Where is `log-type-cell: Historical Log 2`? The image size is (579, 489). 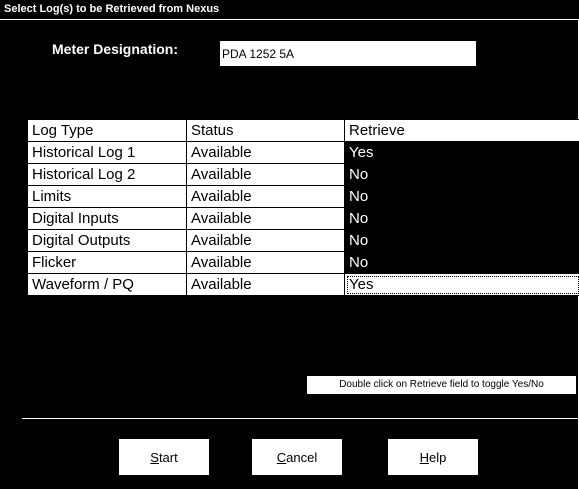
log-type-cell: Historical Log 2 is located at coordinates (107, 174).